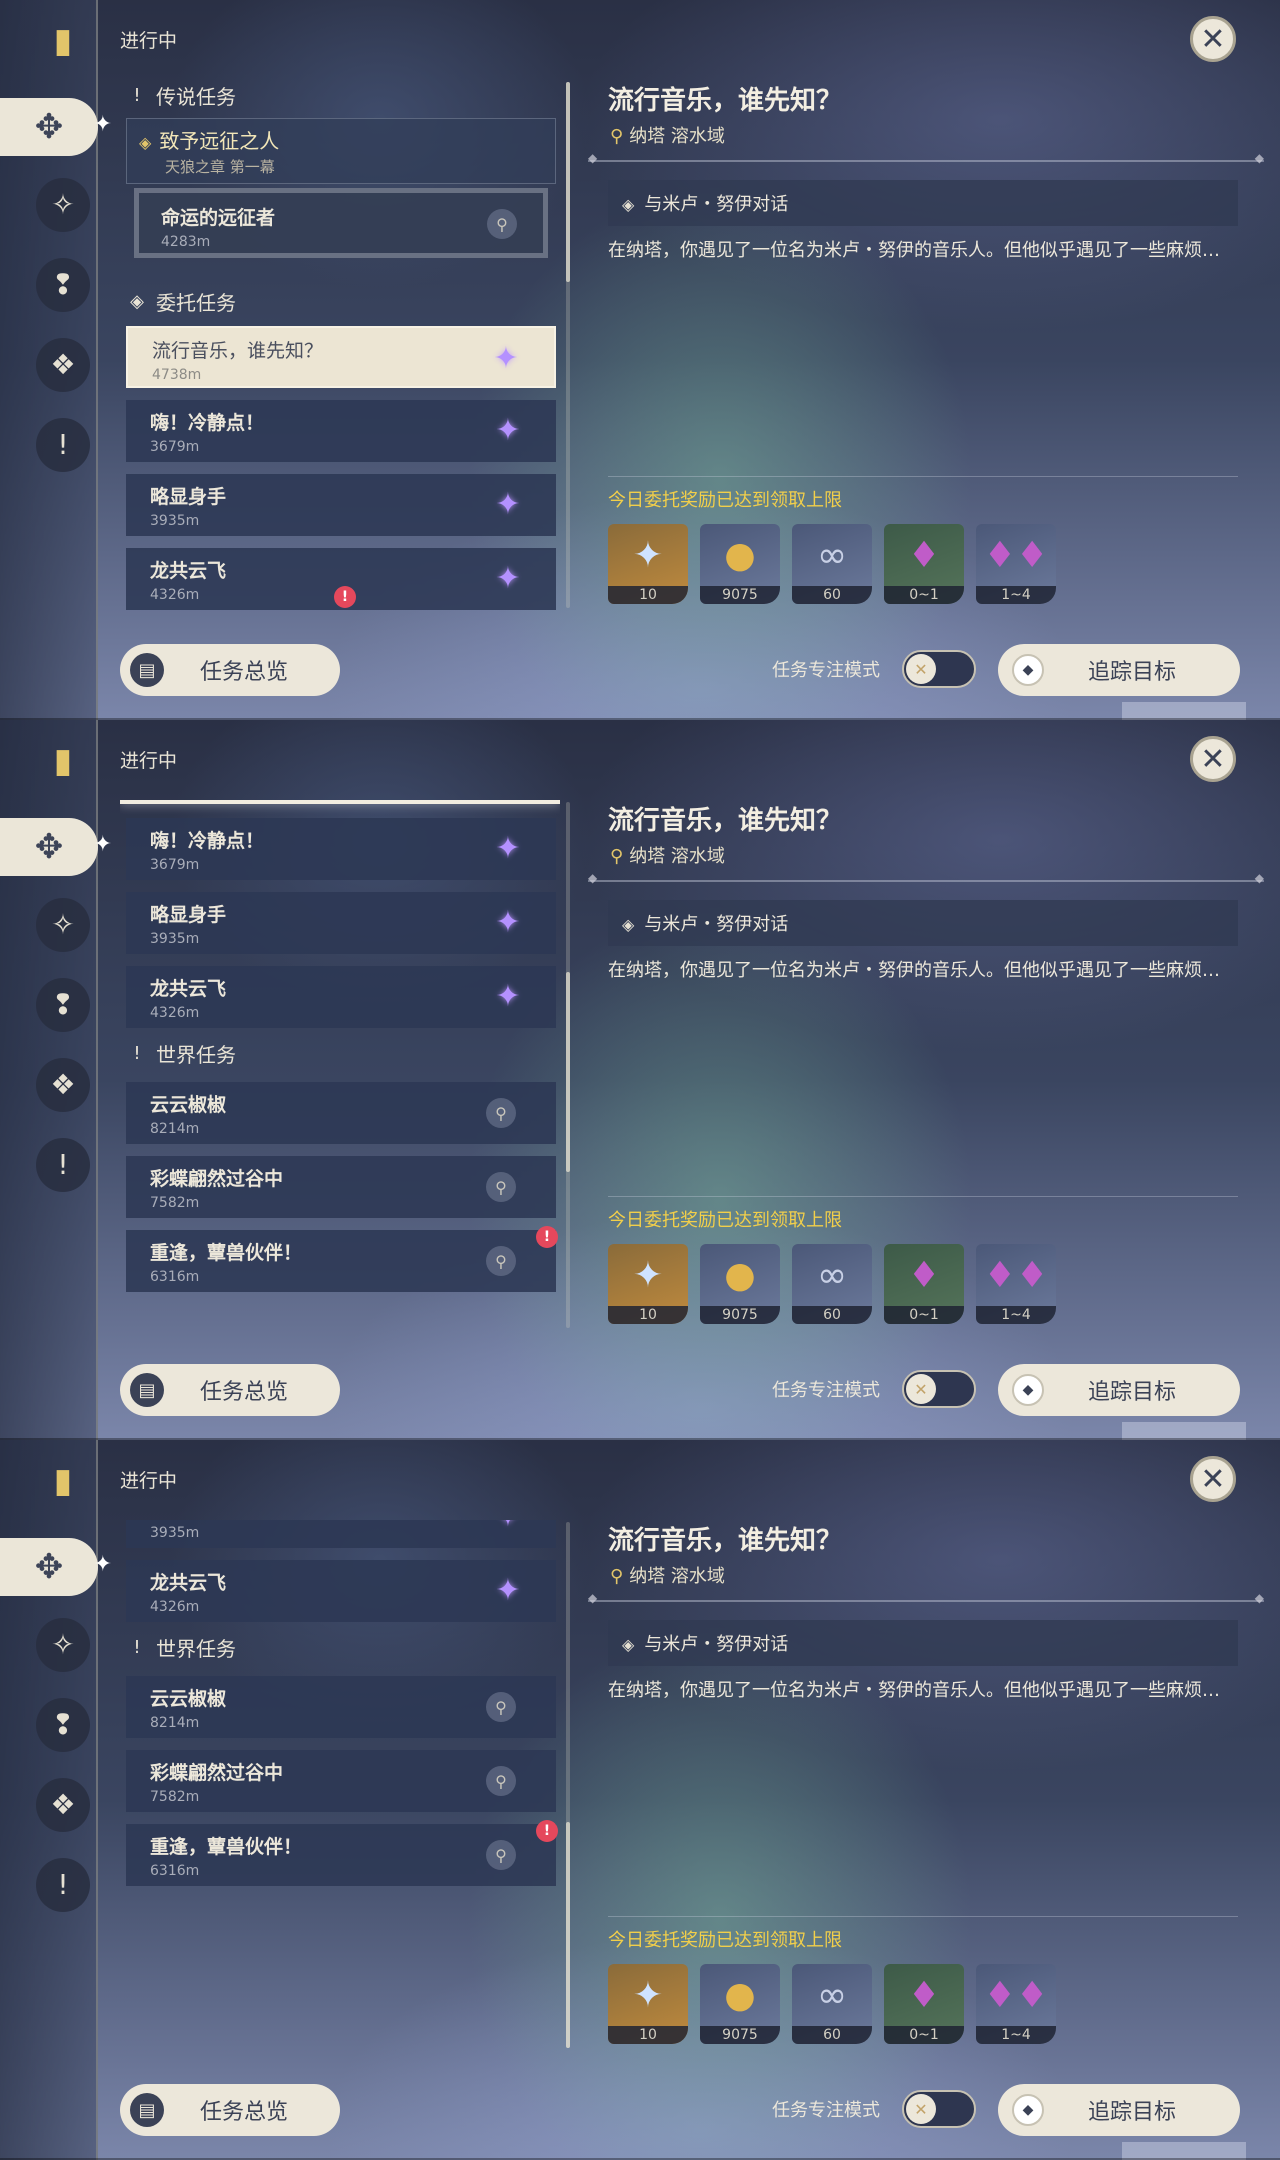 The image size is (1280, 2160). Describe the element at coordinates (921, 2109) in the screenshot. I see `toggle-off-icon: ✕` at that location.